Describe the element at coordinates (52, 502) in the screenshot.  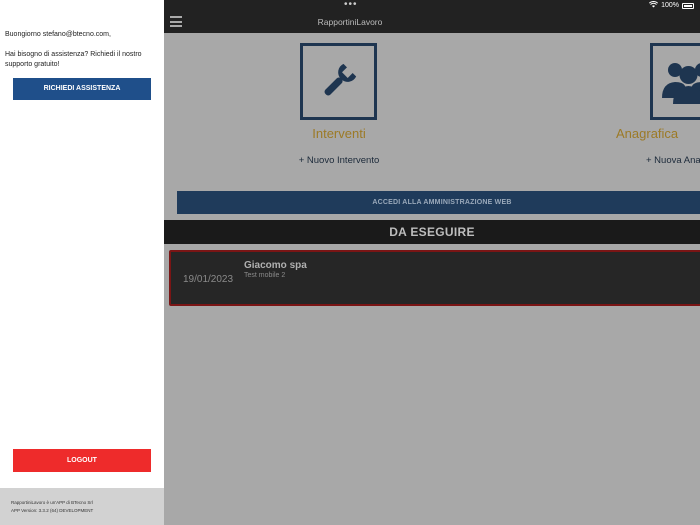
I see `company-info: RapportiniLavoro è un'APP di BTecno Srl` at that location.